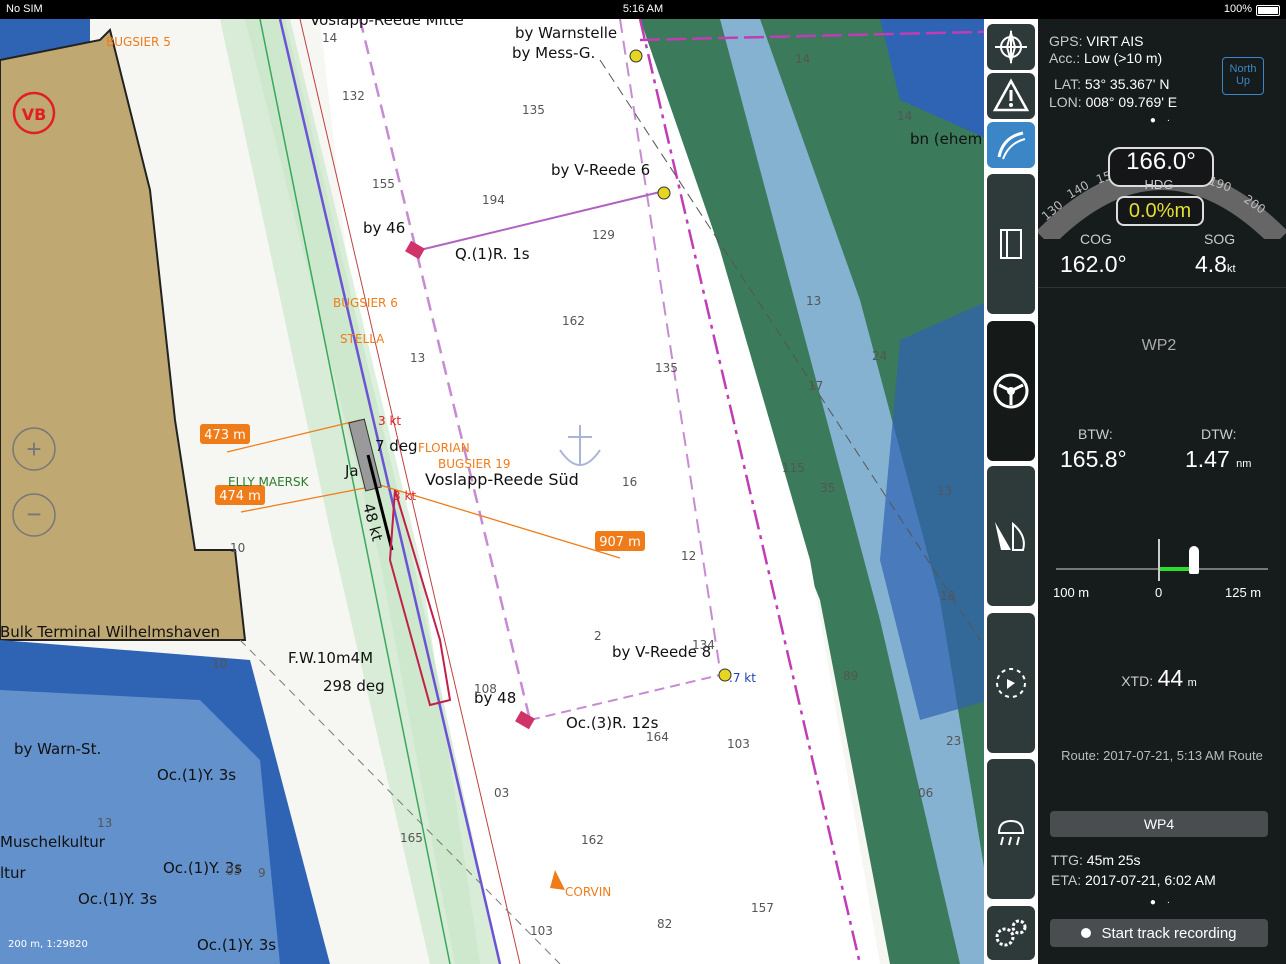 The height and width of the screenshot is (964, 1286). What do you see at coordinates (13, 873) in the screenshot?
I see `svg-text: ltur` at bounding box center [13, 873].